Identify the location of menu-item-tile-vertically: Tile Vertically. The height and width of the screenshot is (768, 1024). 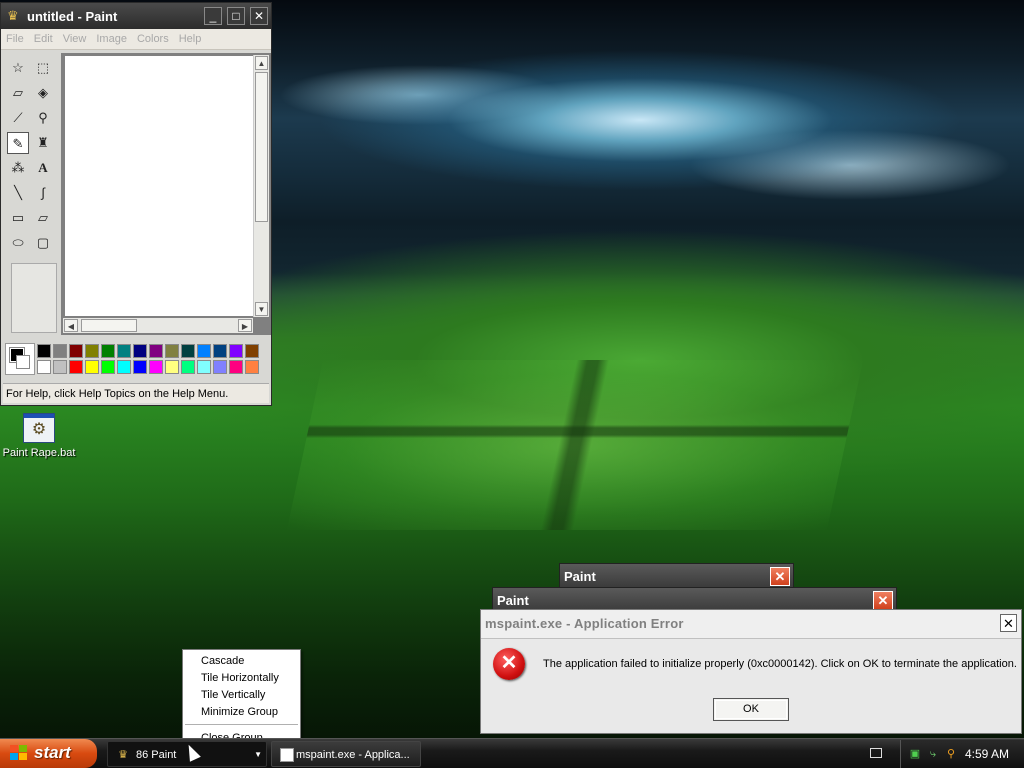
(233, 695).